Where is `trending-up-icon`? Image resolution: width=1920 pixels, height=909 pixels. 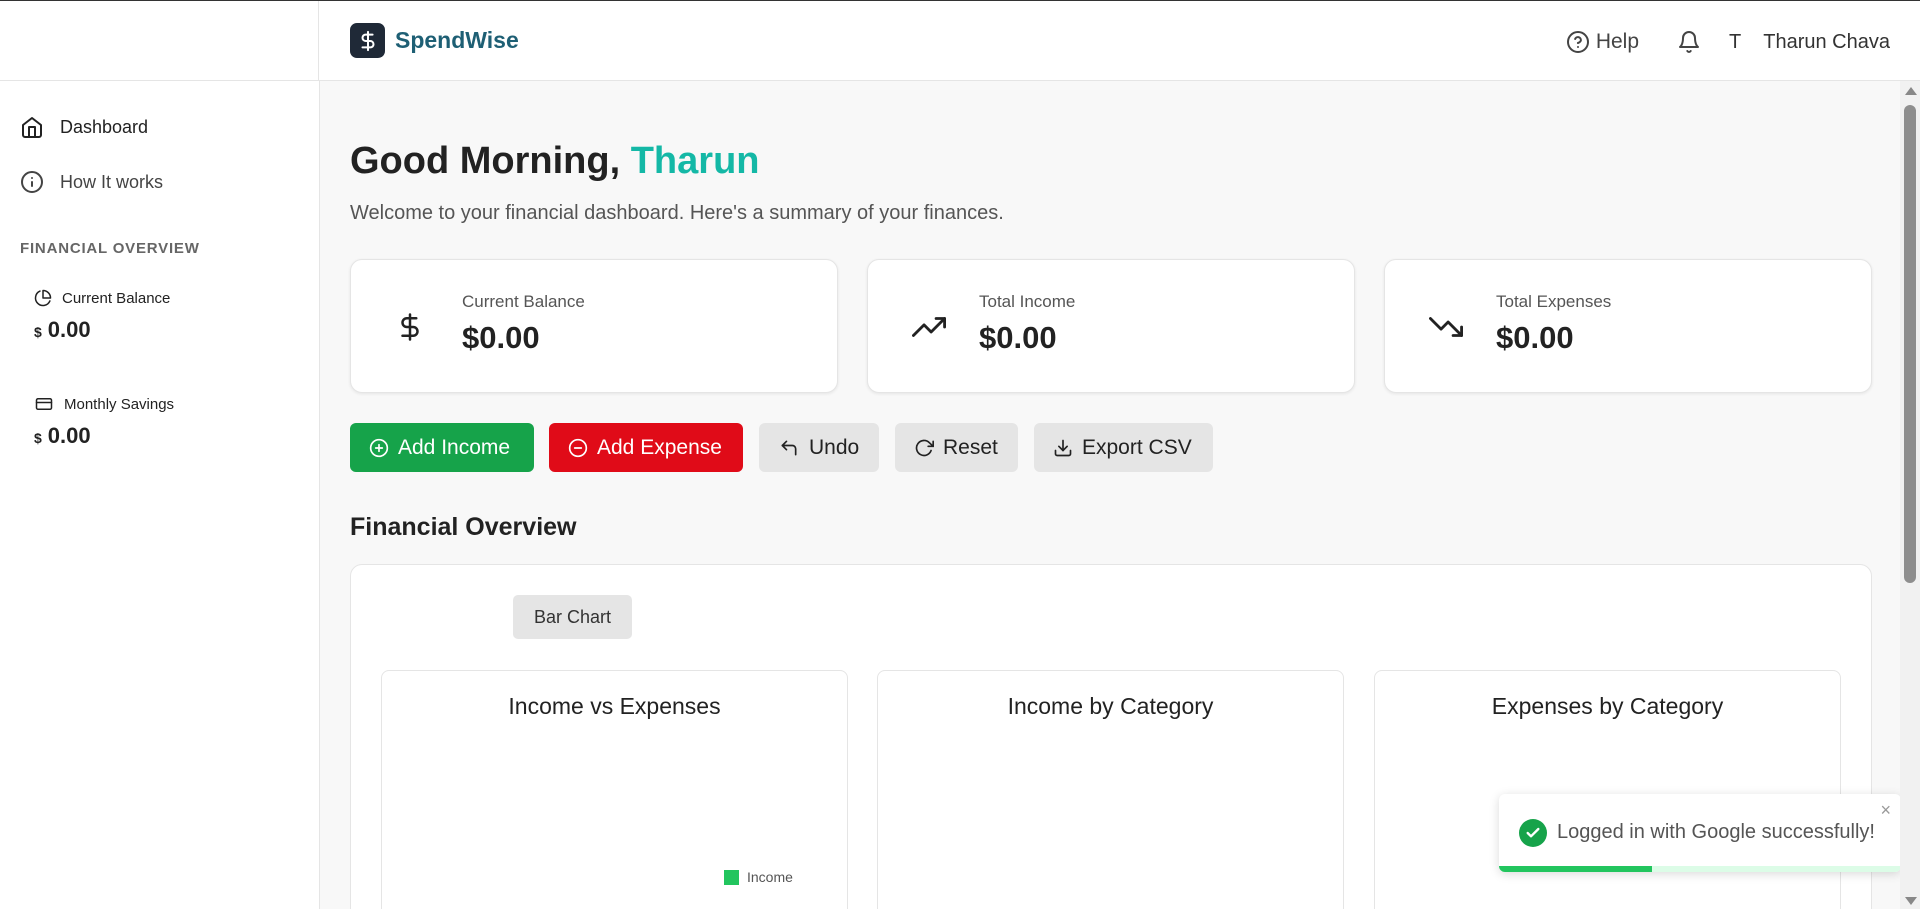
trending-up-icon is located at coordinates (929, 327).